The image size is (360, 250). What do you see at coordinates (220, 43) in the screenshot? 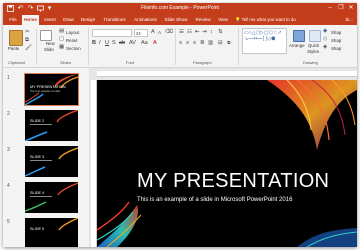
I see `align-text-icon: ⊟` at bounding box center [220, 43].